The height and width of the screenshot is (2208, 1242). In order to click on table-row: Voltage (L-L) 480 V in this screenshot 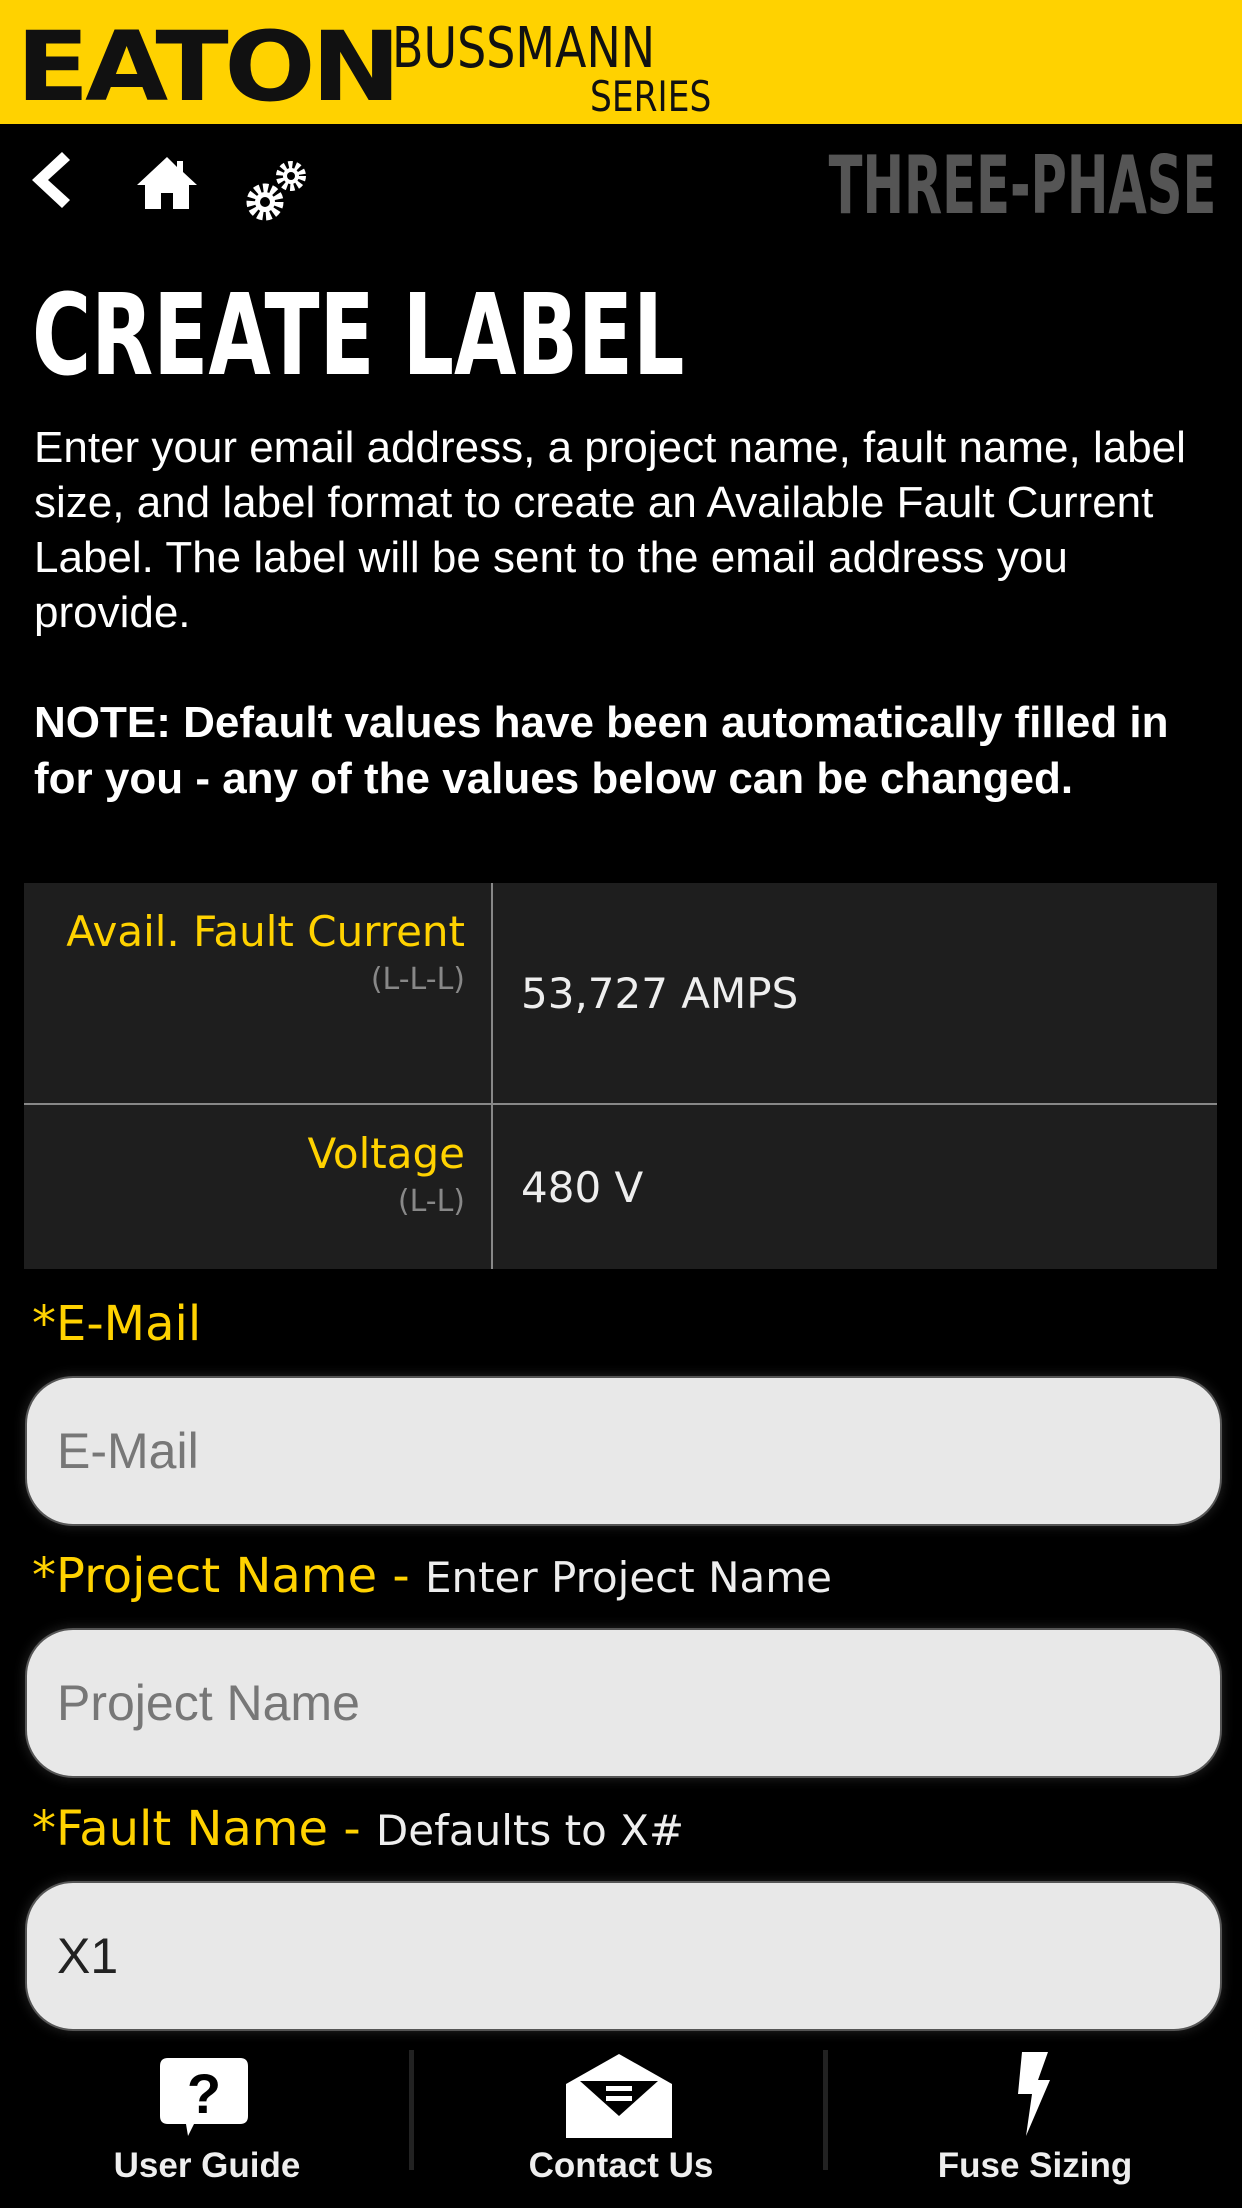, I will do `click(620, 1187)`.